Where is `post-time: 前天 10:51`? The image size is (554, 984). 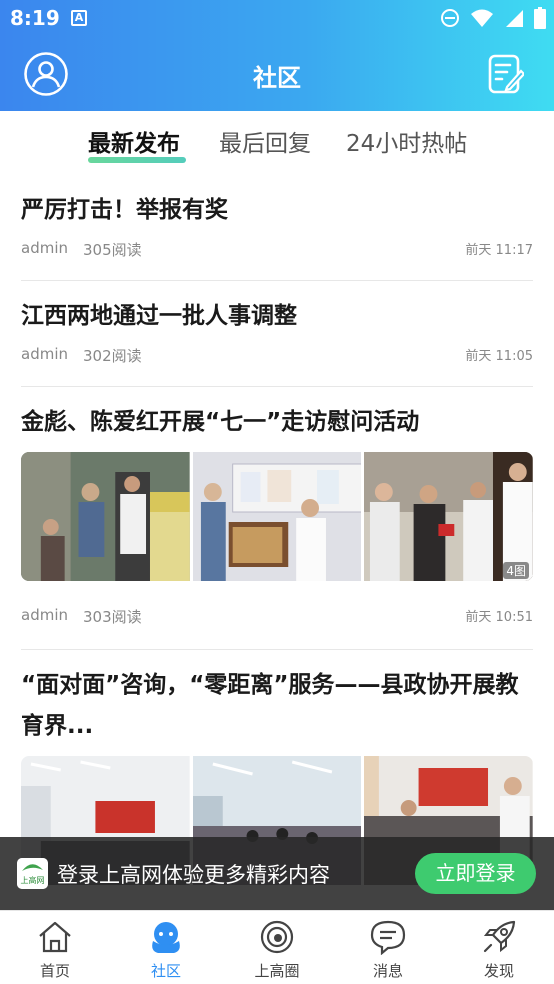
post-time: 前天 10:51 is located at coordinates (499, 617).